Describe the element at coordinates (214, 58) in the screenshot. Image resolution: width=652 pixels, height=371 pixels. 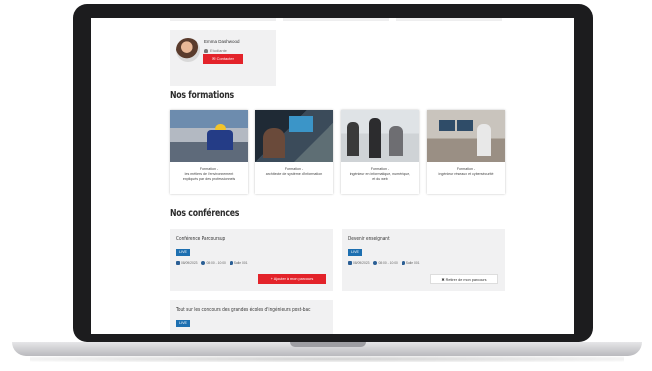
I see `chat-icon: ✉` at that location.